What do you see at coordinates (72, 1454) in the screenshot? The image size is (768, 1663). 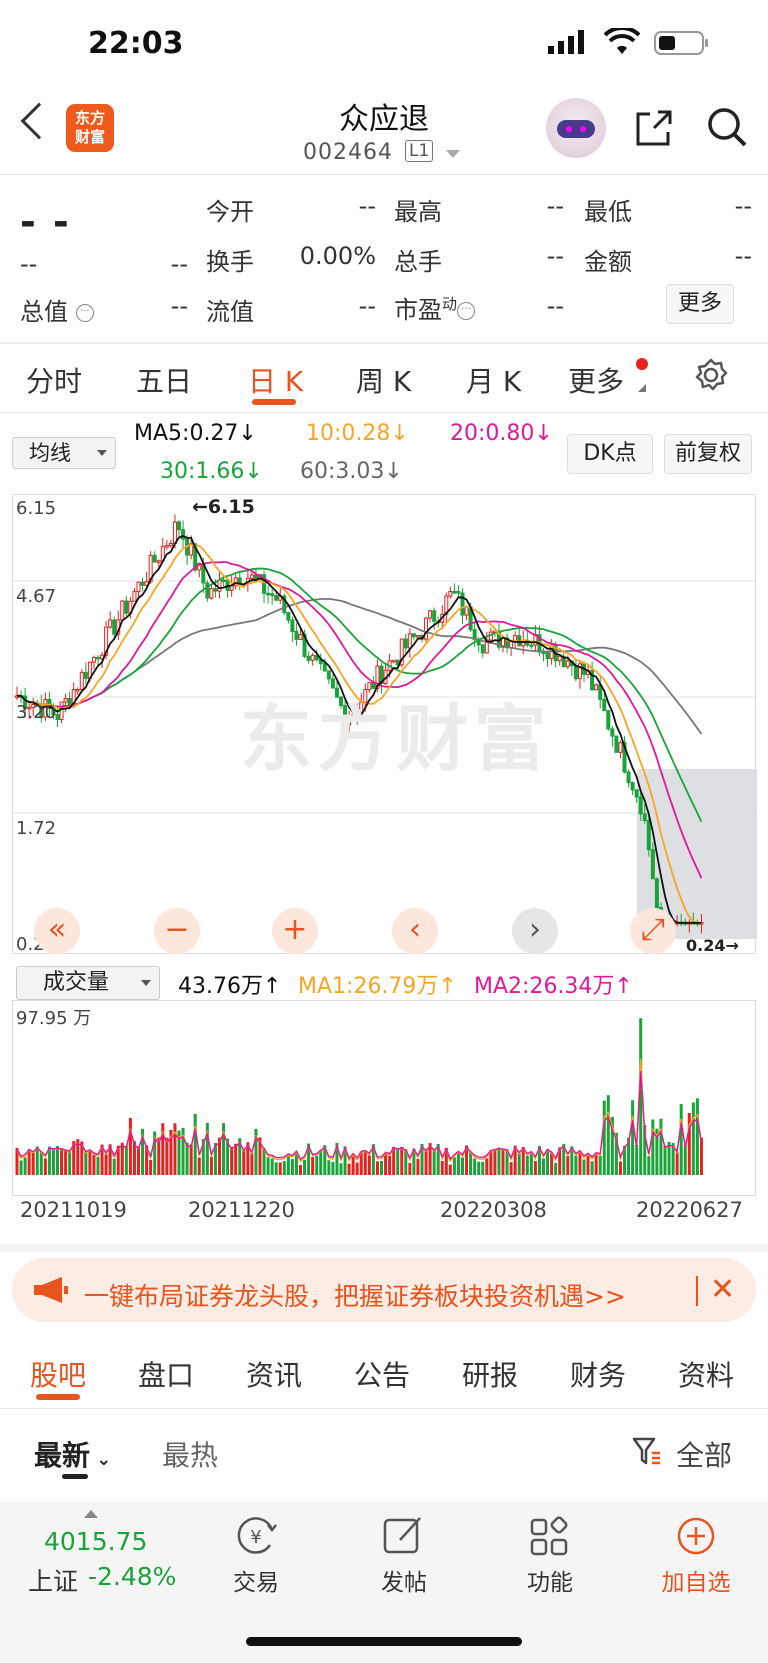 I see `filter-latest: 最新 ⌄` at bounding box center [72, 1454].